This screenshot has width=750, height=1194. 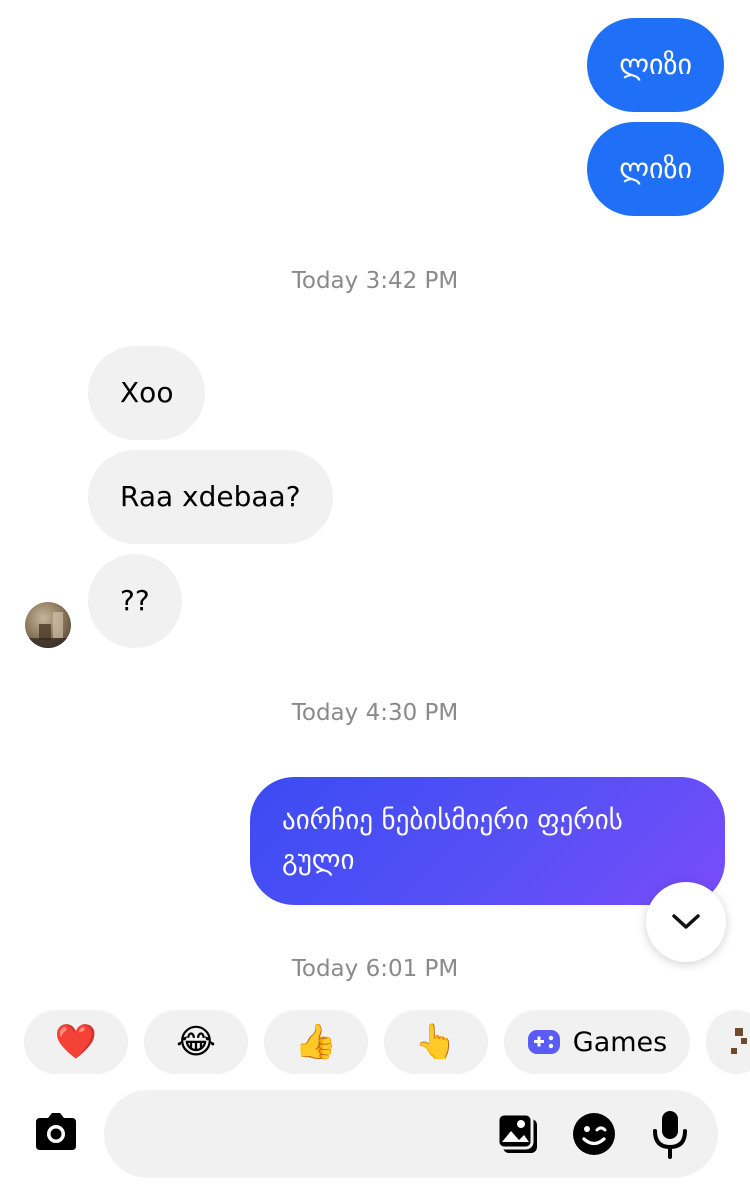 I want to click on gallery-icon, so click(x=516, y=1132).